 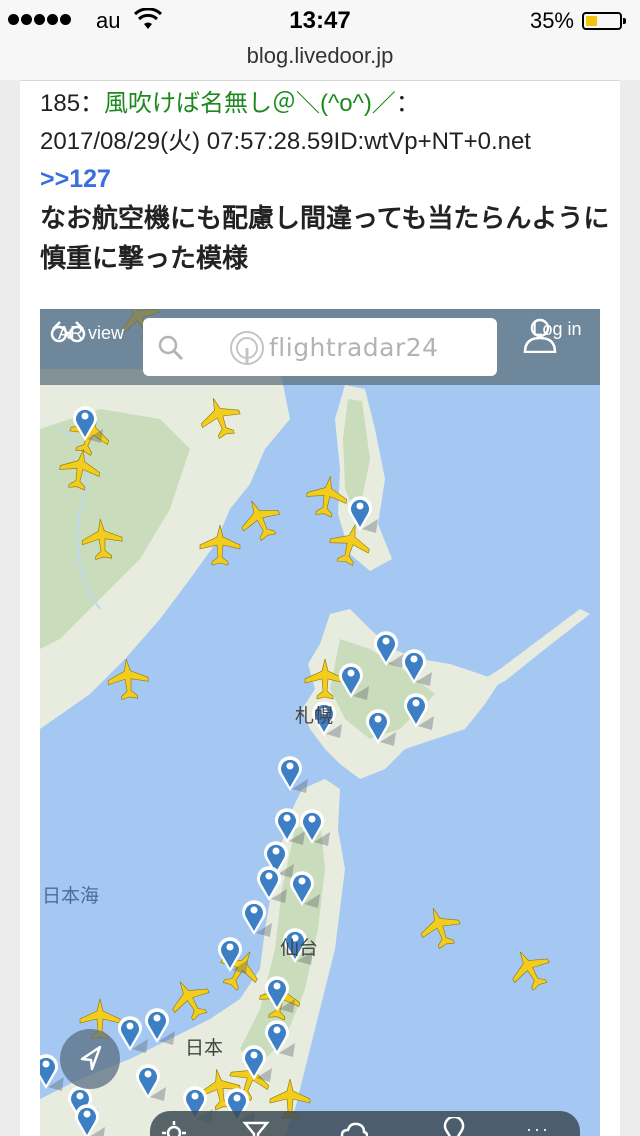 What do you see at coordinates (314, 716) in the screenshot?
I see `map-label-sapporo: 札幌` at bounding box center [314, 716].